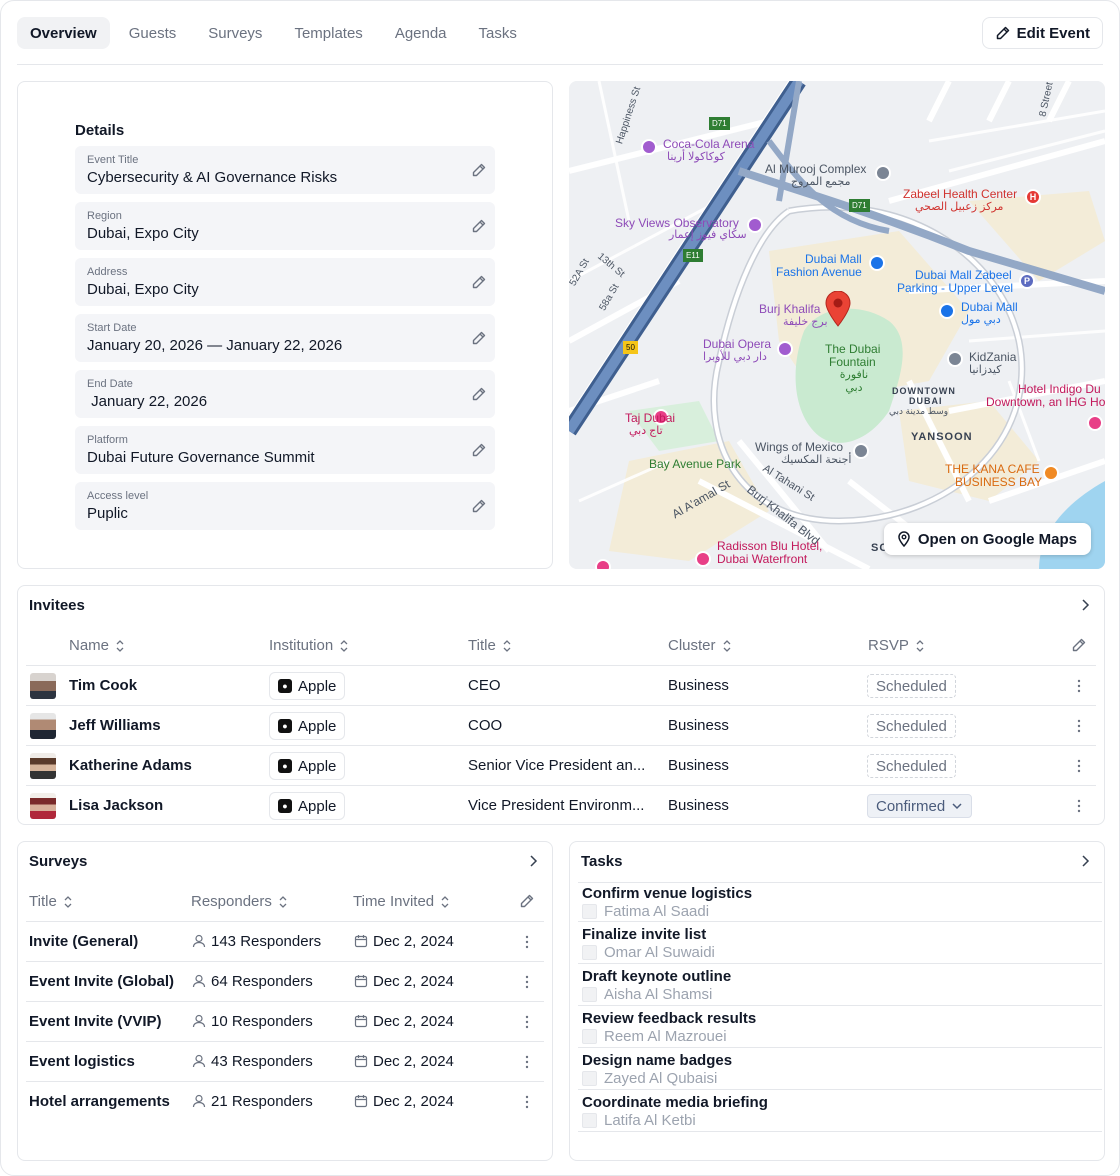  What do you see at coordinates (63, 33) in the screenshot?
I see `tab-overview: Overview` at bounding box center [63, 33].